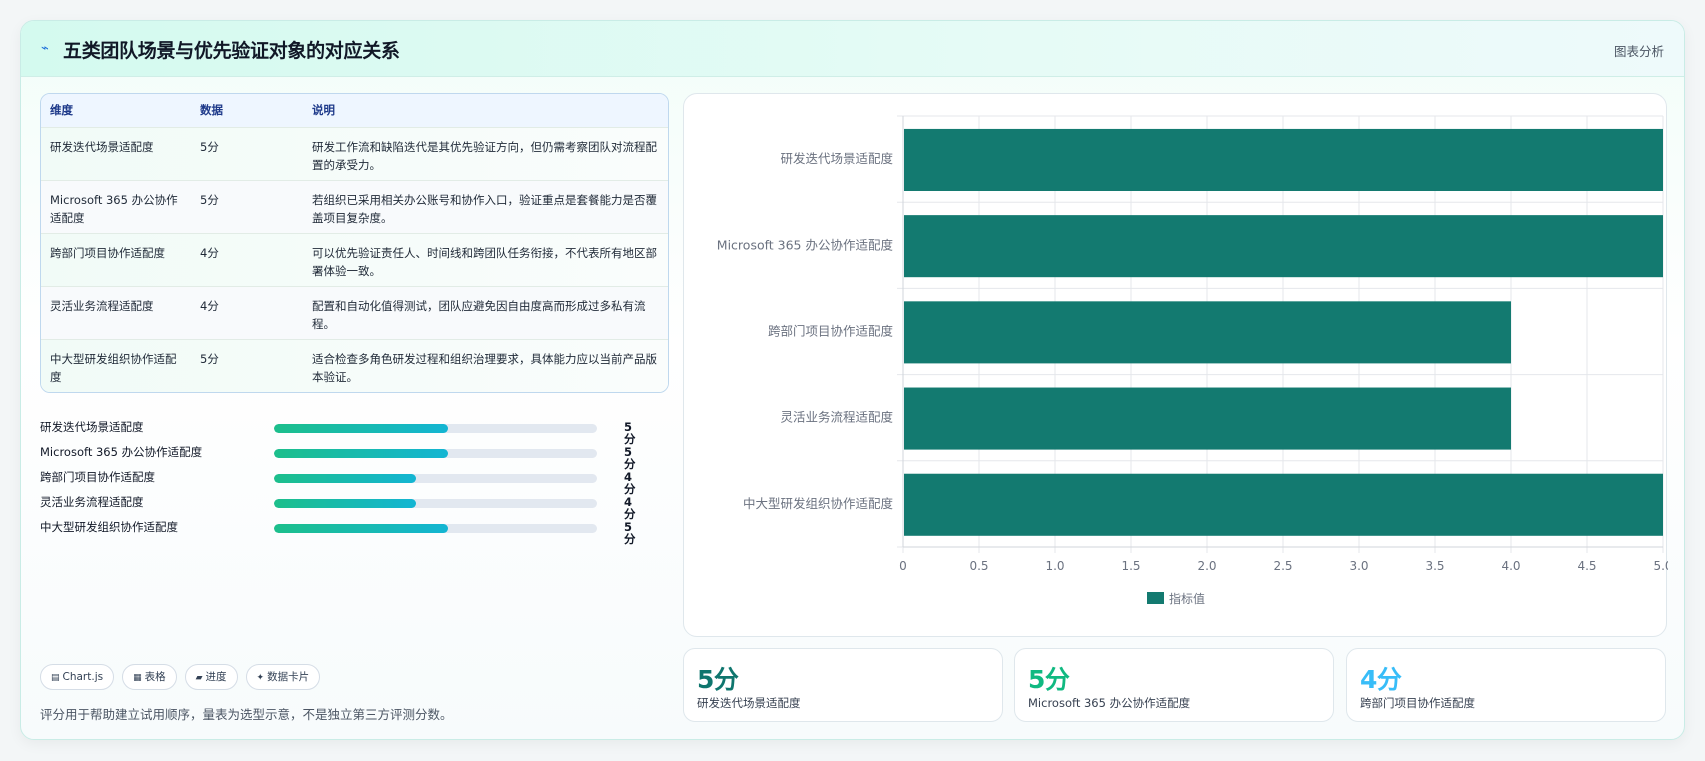  I want to click on dimension-cell: 灵活业务流程适配度, so click(102, 305).